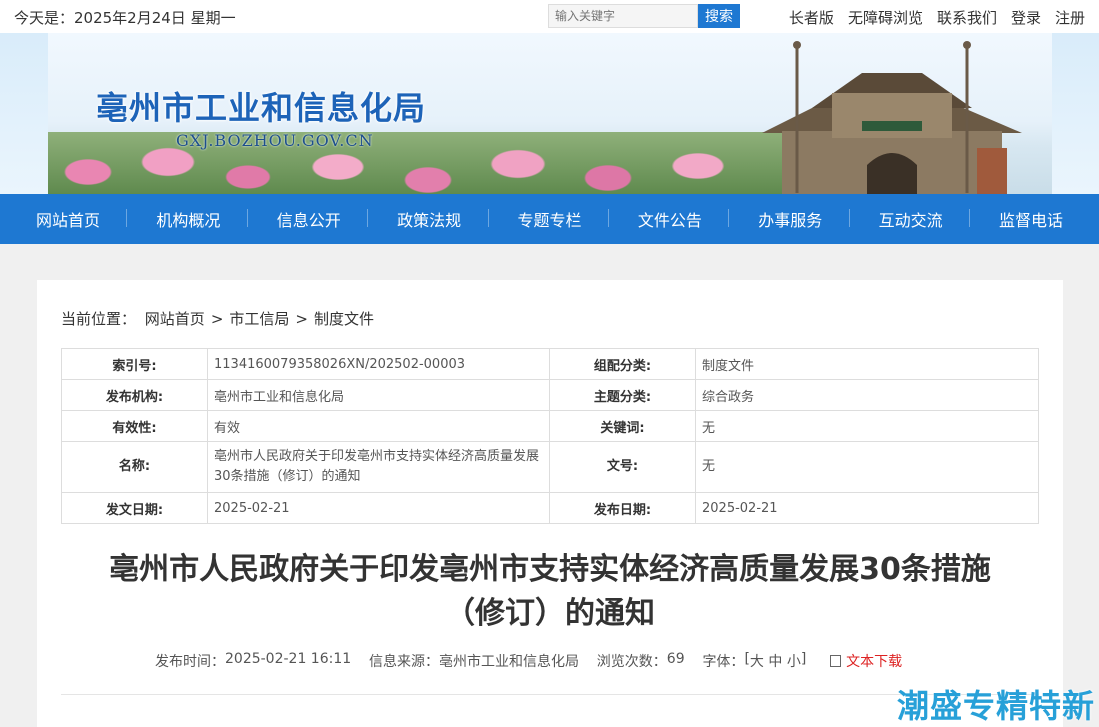 The height and width of the screenshot is (727, 1099). What do you see at coordinates (794, 661) in the screenshot?
I see `font-small-button: 小` at bounding box center [794, 661].